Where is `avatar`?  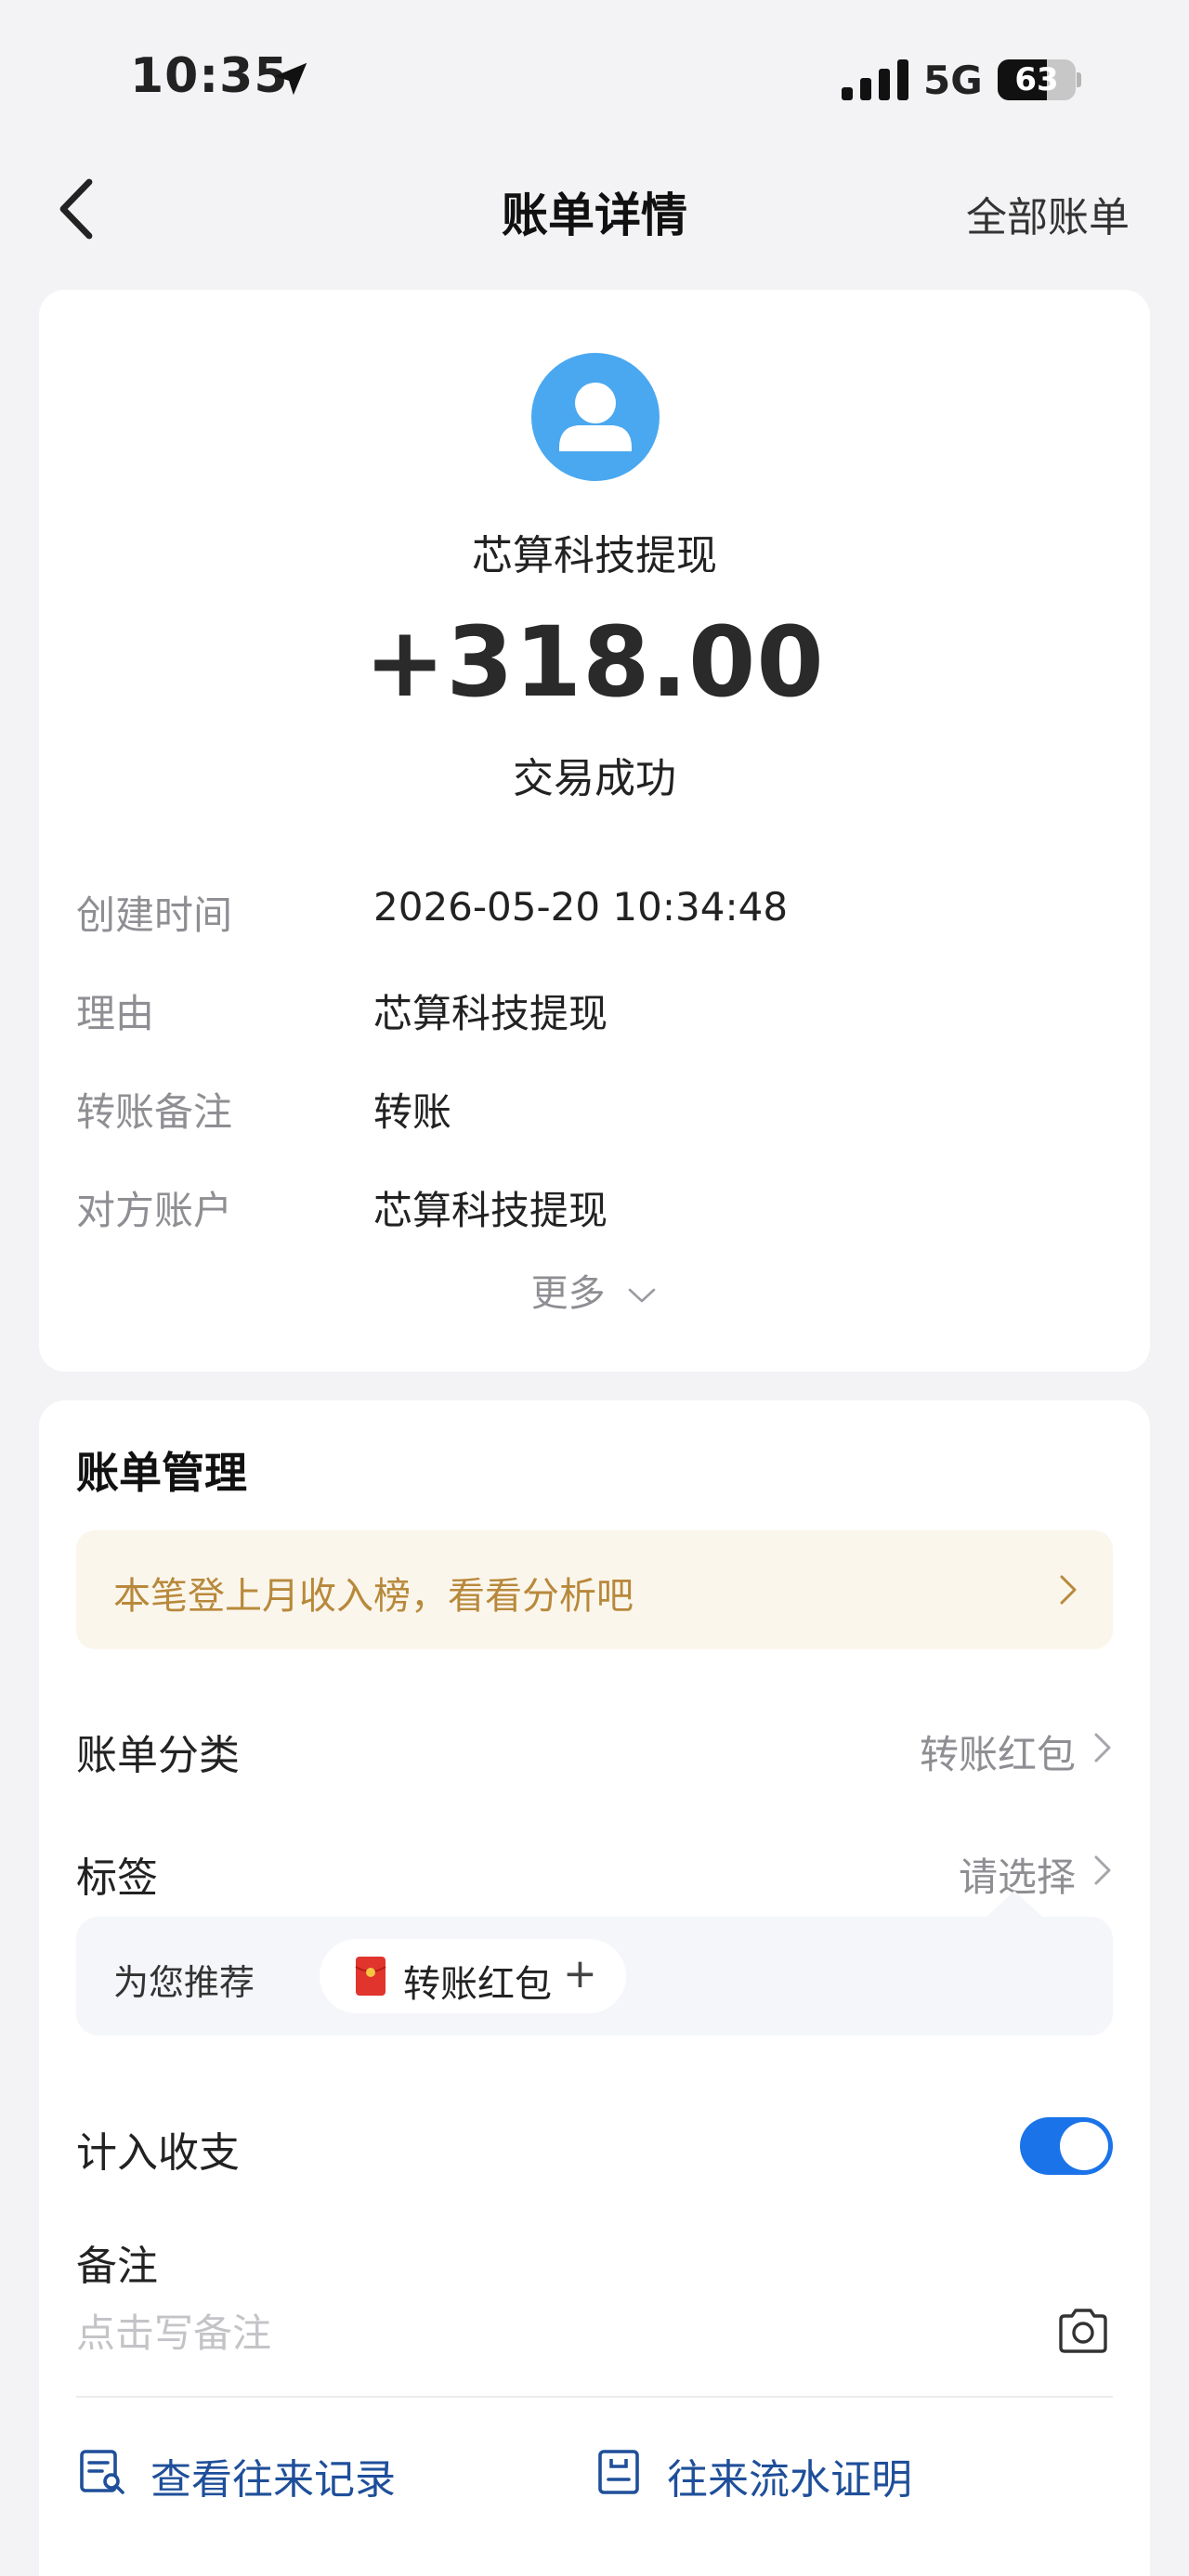
avatar is located at coordinates (595, 417).